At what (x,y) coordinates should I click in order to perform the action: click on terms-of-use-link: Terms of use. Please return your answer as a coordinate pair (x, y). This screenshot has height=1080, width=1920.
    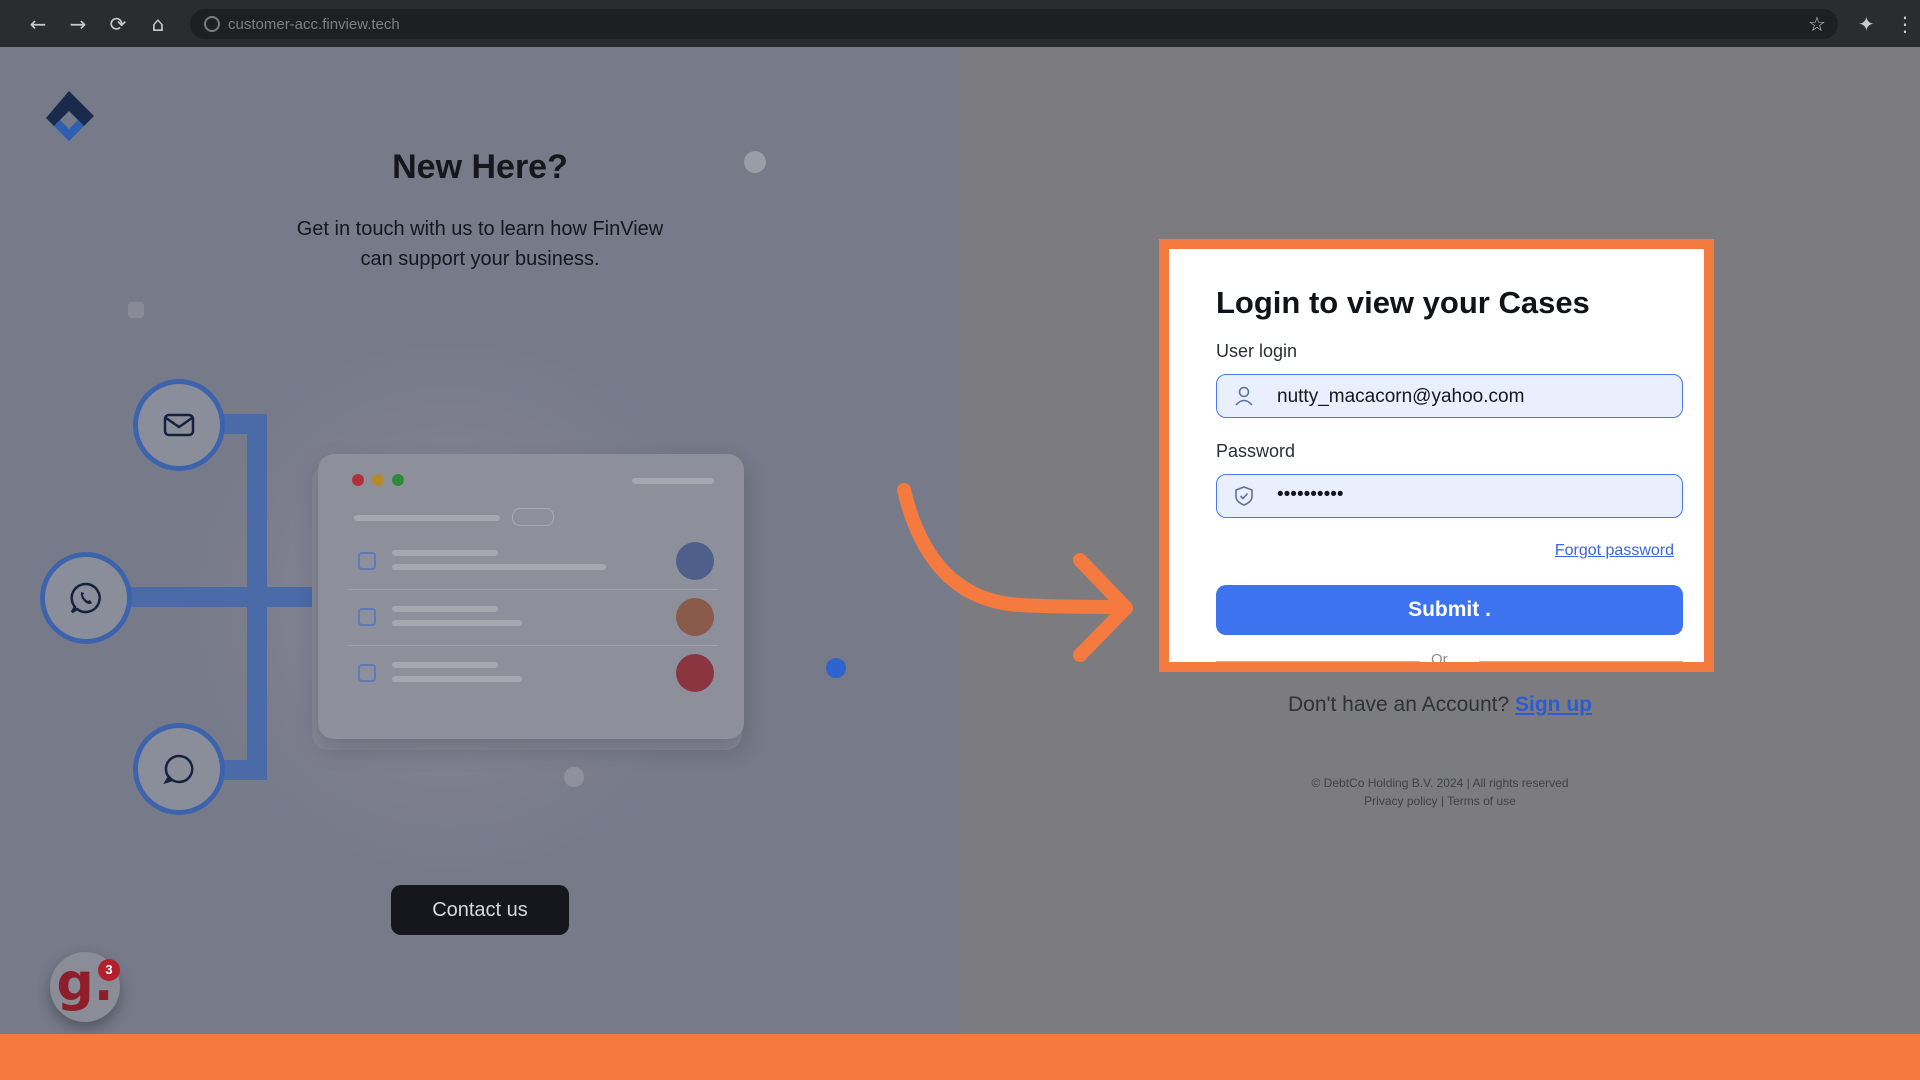
    Looking at the image, I should click on (1481, 801).